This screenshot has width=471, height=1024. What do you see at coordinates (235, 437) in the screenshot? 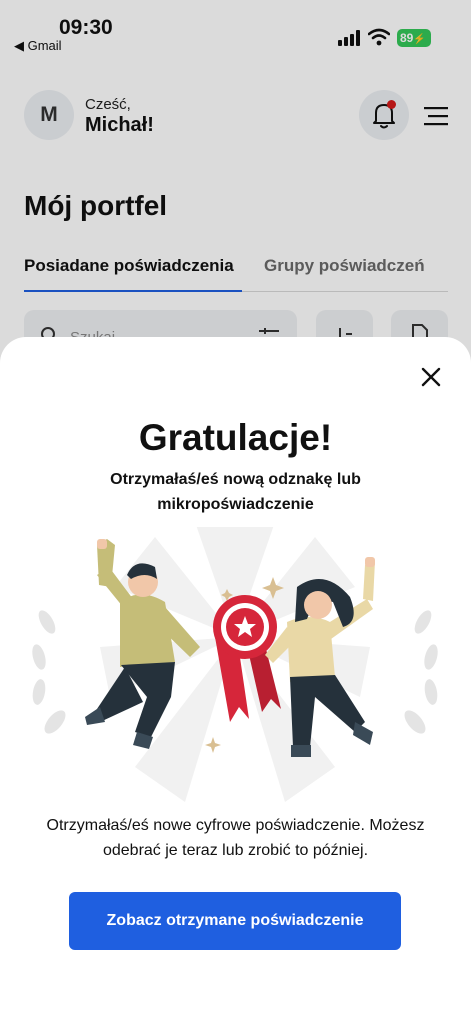
I see `modal-title: Gratulacje!` at bounding box center [235, 437].